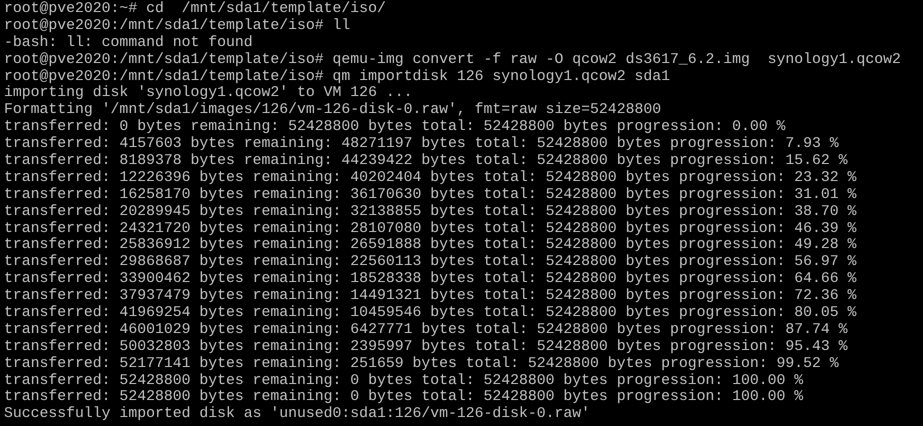 This screenshot has width=923, height=426. Describe the element at coordinates (430, 228) in the screenshot. I see `terminal-line: transferred: 24321720 bytes remaining: 28107080 bytes total: 52428800 bytes progression: 46.39 %` at that location.